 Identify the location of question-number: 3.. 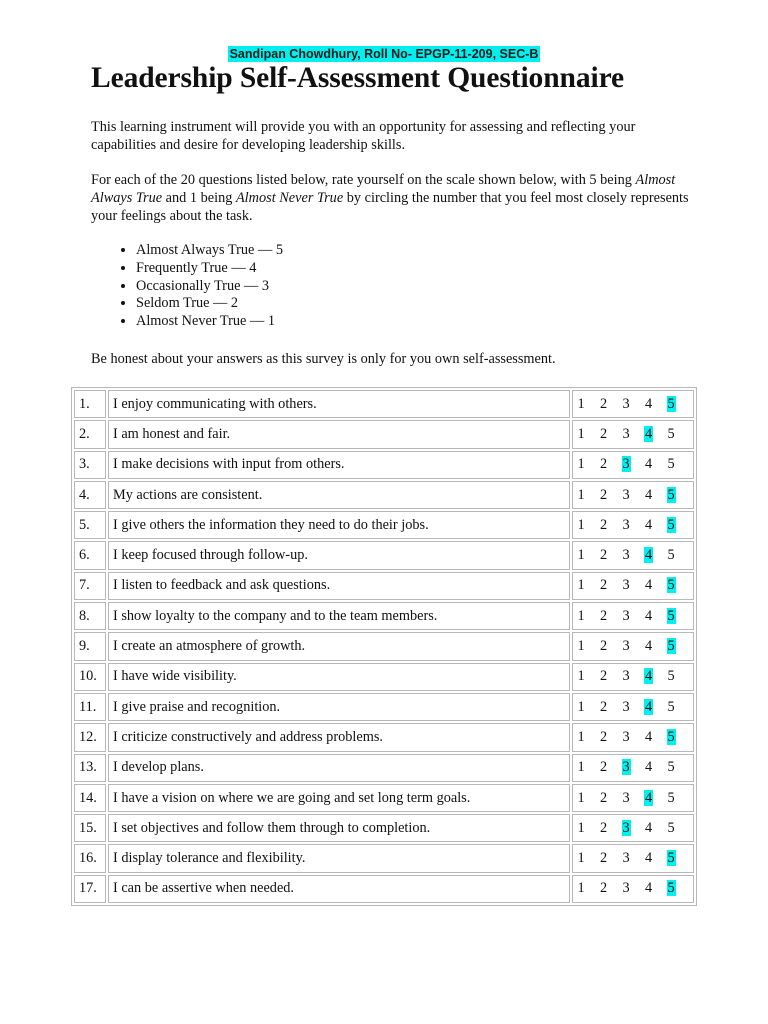
(90, 464).